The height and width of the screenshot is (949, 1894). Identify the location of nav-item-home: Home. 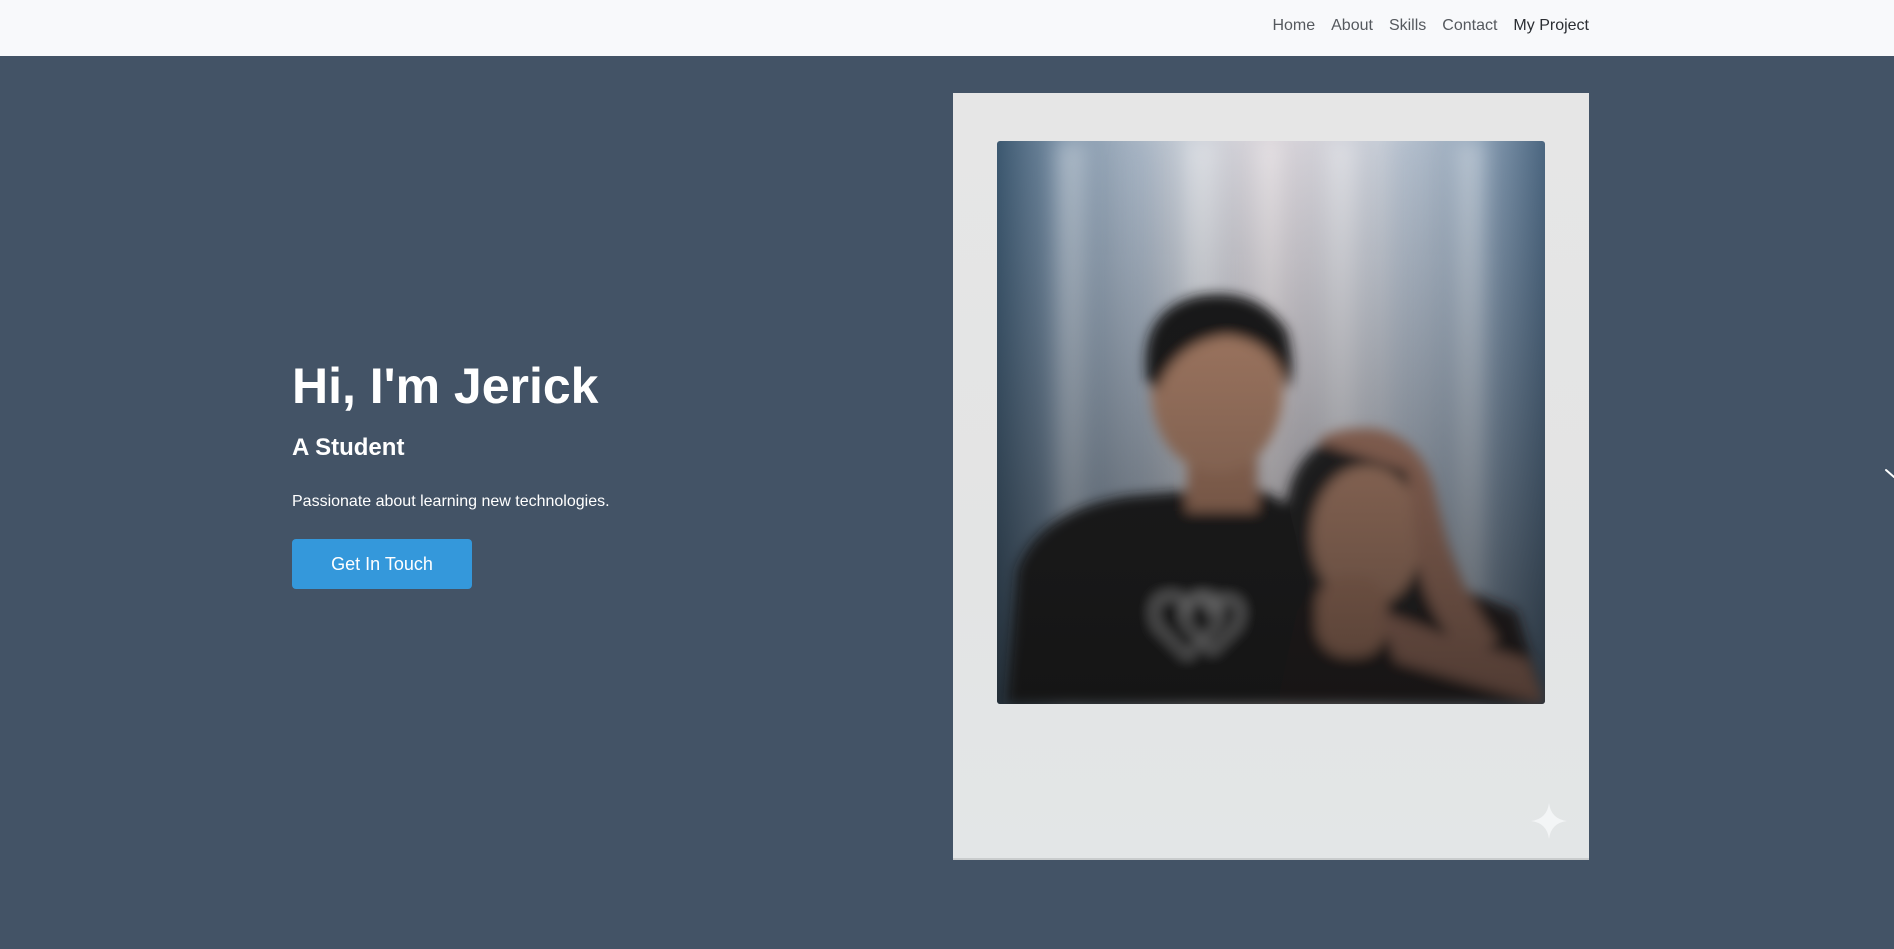
(1293, 26).